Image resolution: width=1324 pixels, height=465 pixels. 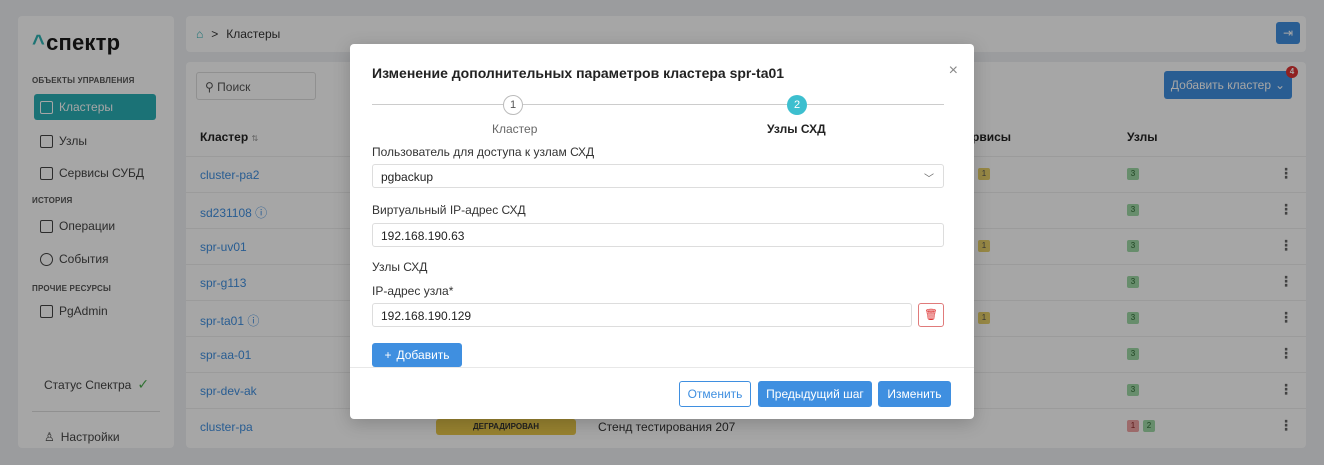 What do you see at coordinates (417, 355) in the screenshot?
I see `add-node-button: + Добавить` at bounding box center [417, 355].